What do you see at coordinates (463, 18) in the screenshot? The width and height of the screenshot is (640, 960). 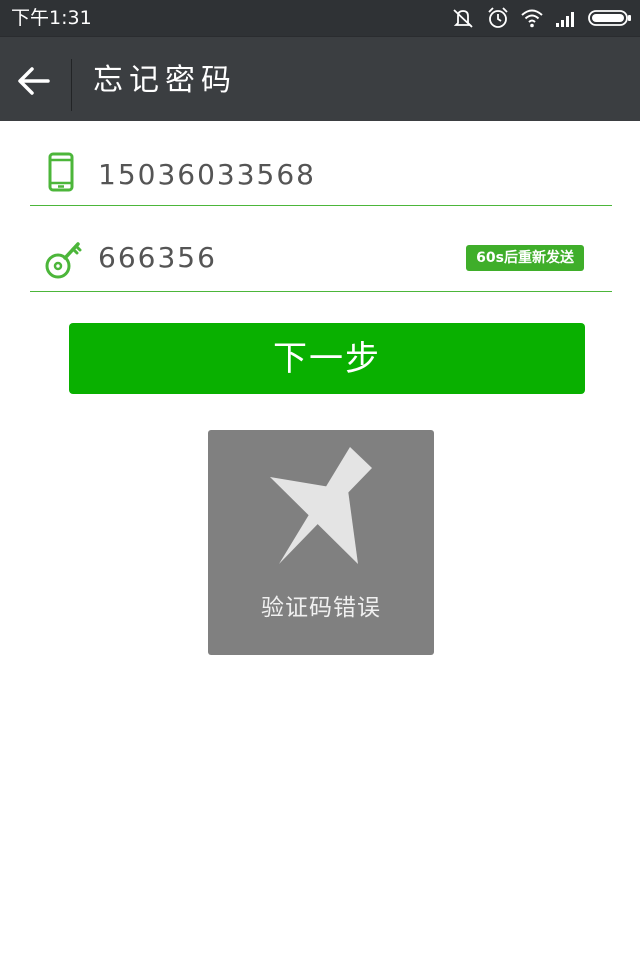 I see `mute-icon` at bounding box center [463, 18].